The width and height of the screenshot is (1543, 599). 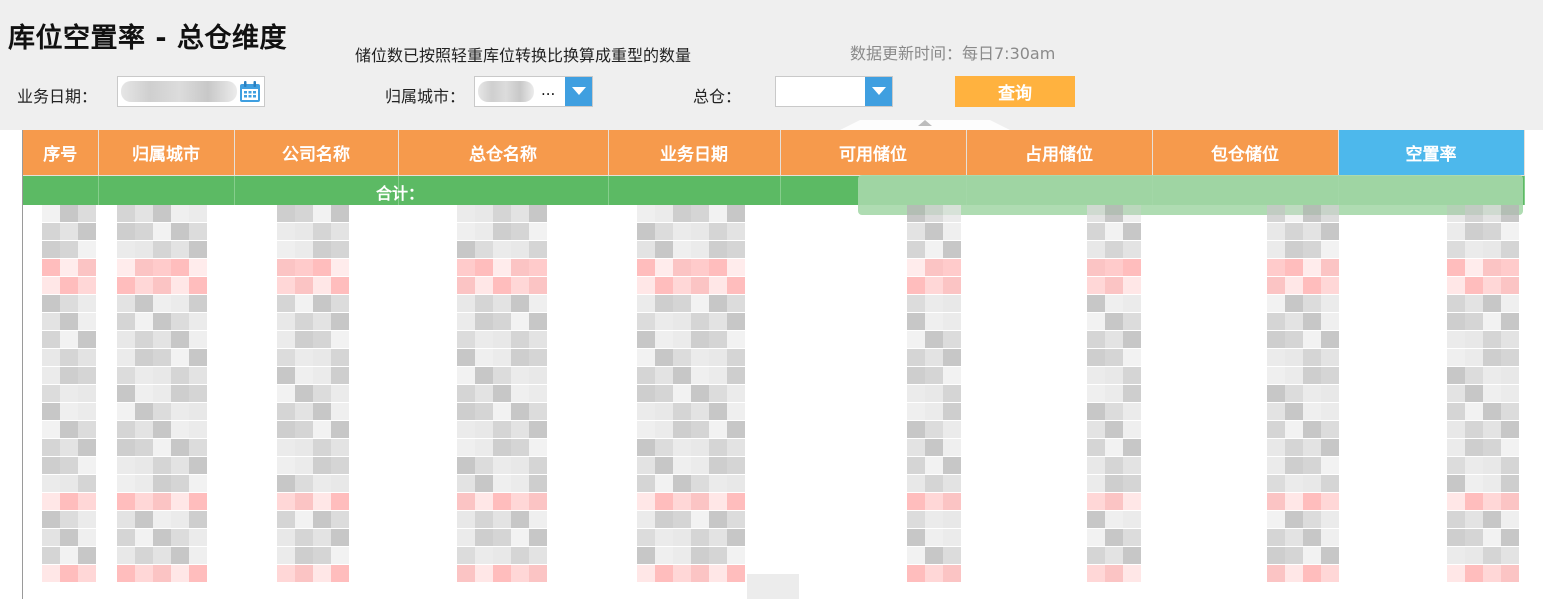 What do you see at coordinates (873, 153) in the screenshot?
I see `col-header-available: 可用储位` at bounding box center [873, 153].